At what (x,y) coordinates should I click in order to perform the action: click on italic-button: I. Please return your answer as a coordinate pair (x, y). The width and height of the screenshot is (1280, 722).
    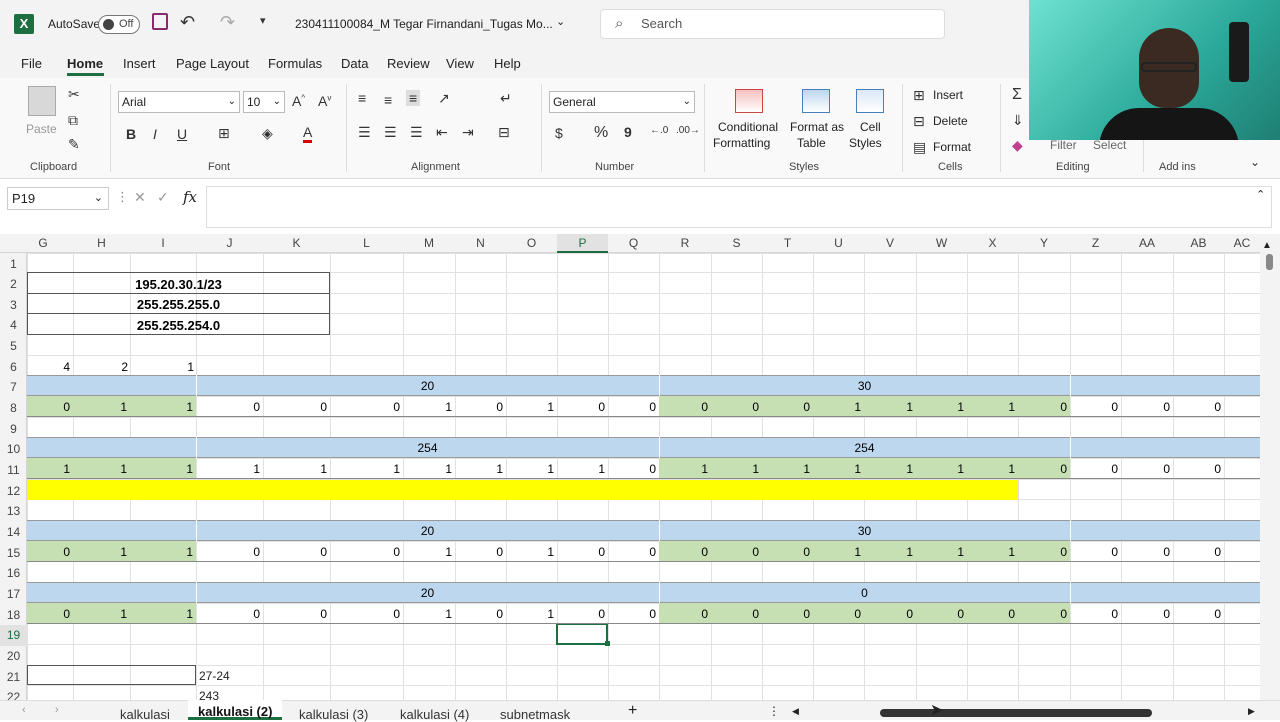
    Looking at the image, I should click on (155, 134).